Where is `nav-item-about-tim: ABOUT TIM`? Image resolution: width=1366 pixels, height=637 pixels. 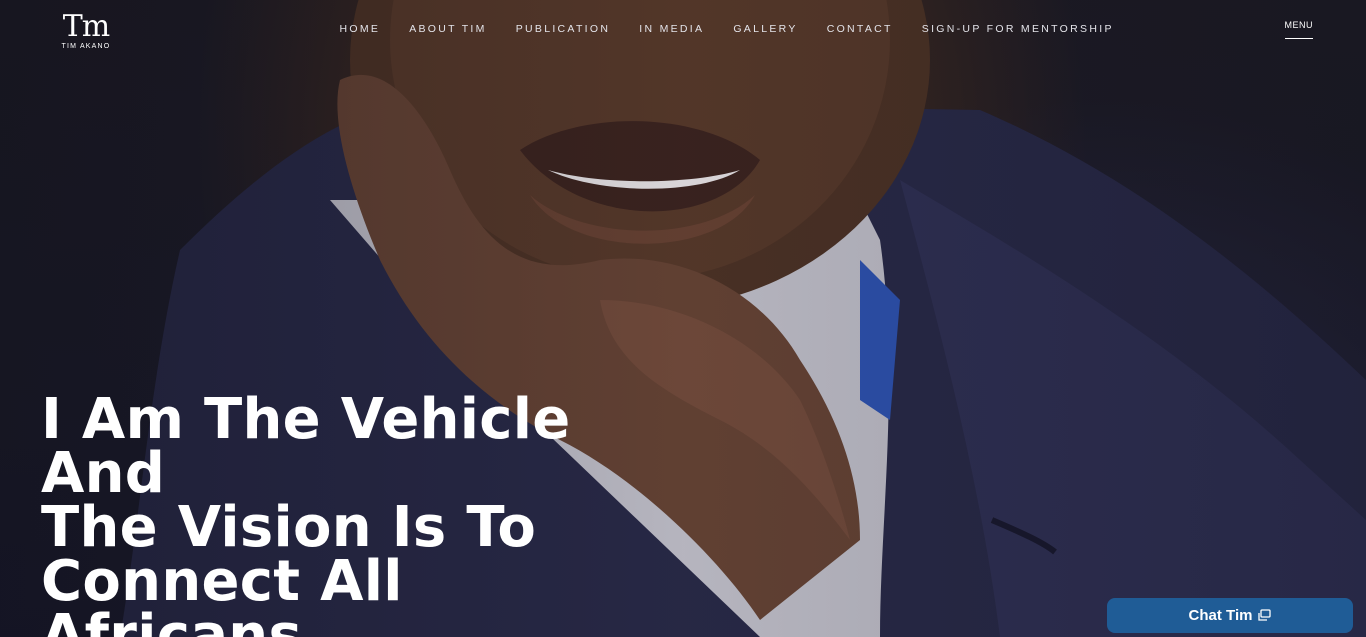
nav-item-about-tim: ABOUT TIM is located at coordinates (448, 29).